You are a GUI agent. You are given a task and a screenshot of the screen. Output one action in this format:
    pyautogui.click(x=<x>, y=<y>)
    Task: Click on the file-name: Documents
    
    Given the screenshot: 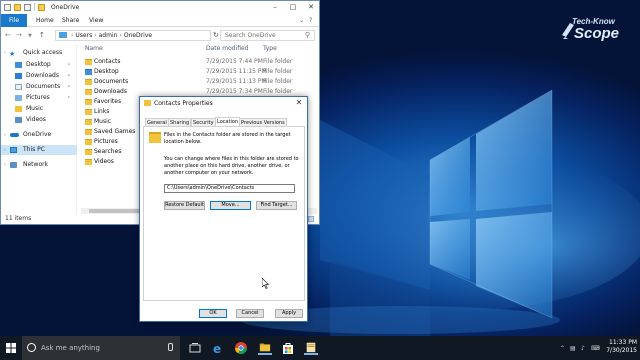 What is the action you would take?
    pyautogui.click(x=111, y=81)
    